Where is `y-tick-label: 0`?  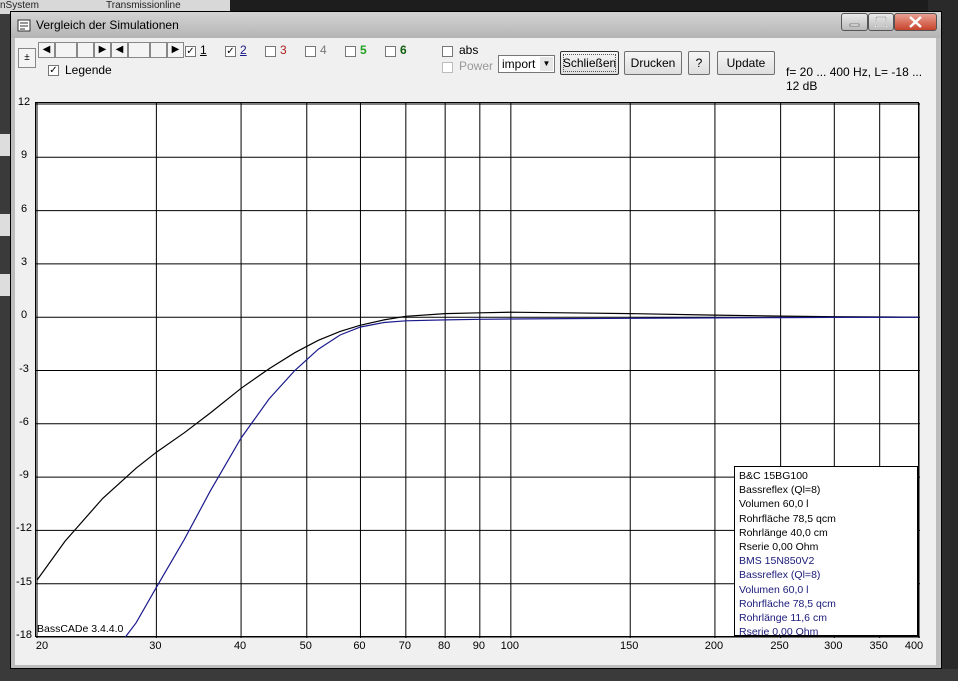
y-tick-label: 0 is located at coordinates (24, 315).